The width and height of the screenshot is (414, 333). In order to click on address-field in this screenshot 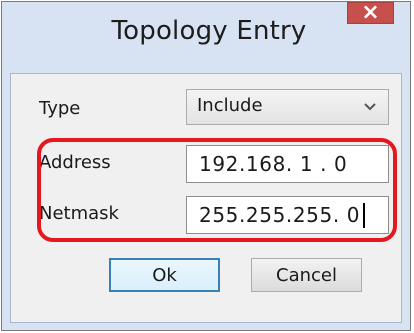, I will do `click(287, 164)`.